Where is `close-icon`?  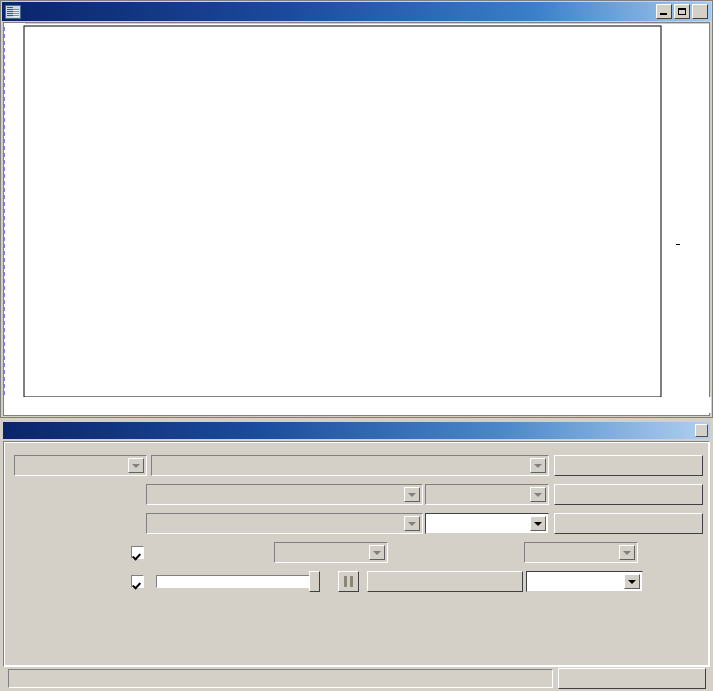 close-icon is located at coordinates (700, 11).